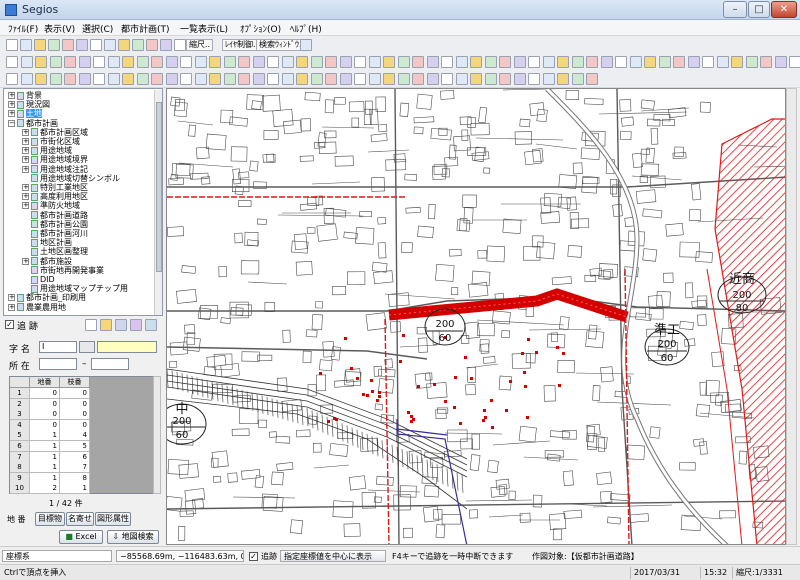  Describe the element at coordinates (127, 347) in the screenshot. I see `aza-name-select` at that location.